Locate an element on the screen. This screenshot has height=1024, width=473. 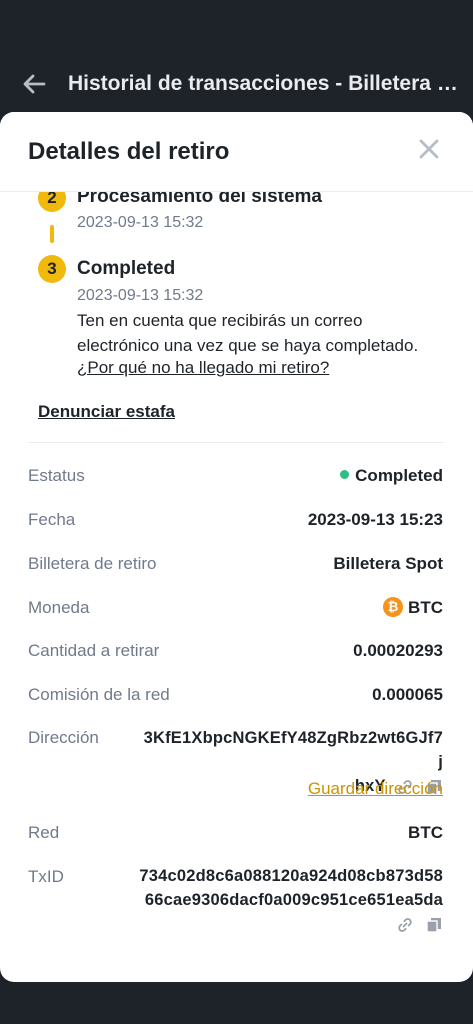
divider is located at coordinates (236, 442).